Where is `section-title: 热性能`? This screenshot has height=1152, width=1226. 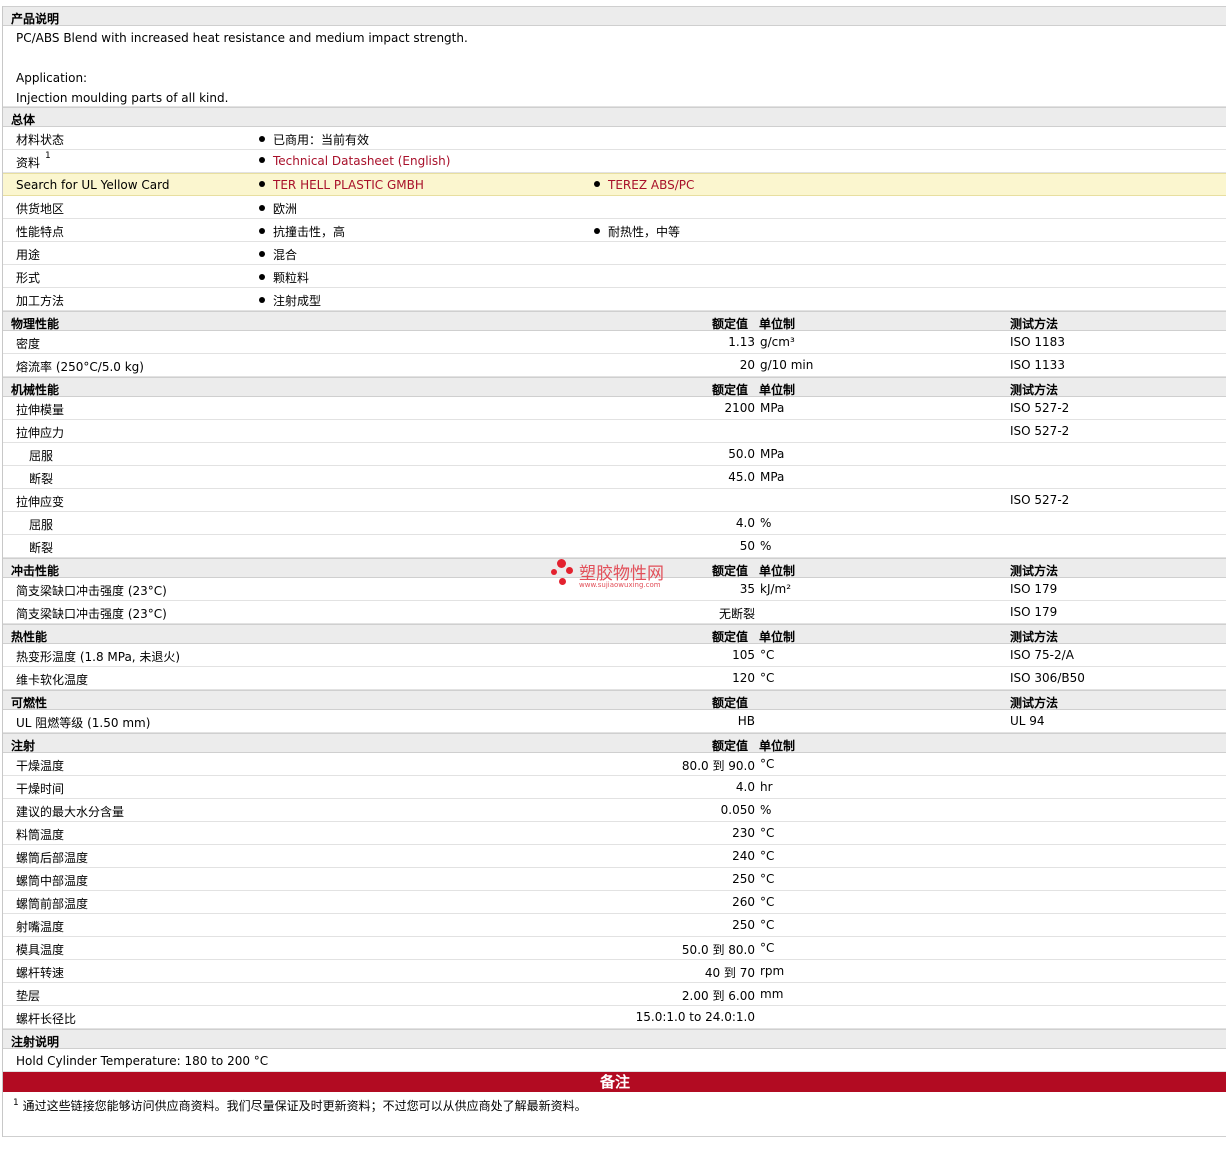
section-title: 热性能 is located at coordinates (29, 637).